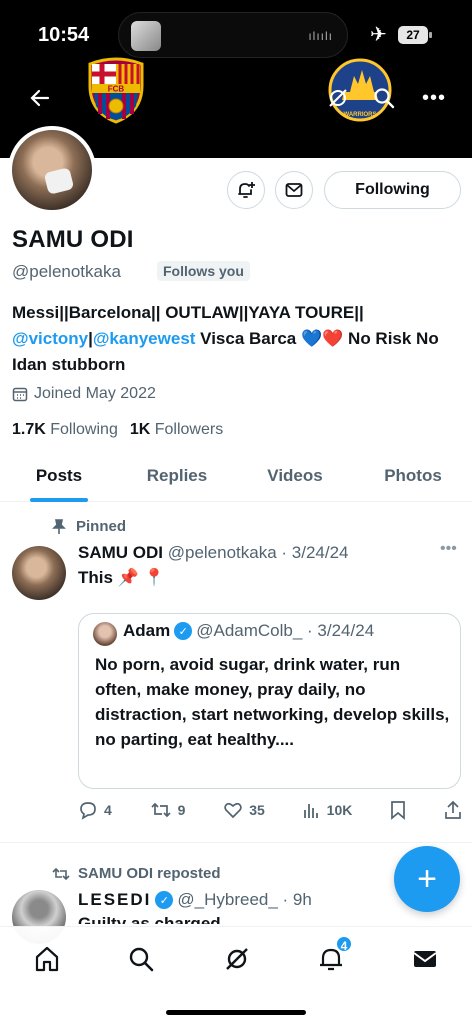  Describe the element at coordinates (189, 429) in the screenshot. I see `followers-label: Followers` at that location.